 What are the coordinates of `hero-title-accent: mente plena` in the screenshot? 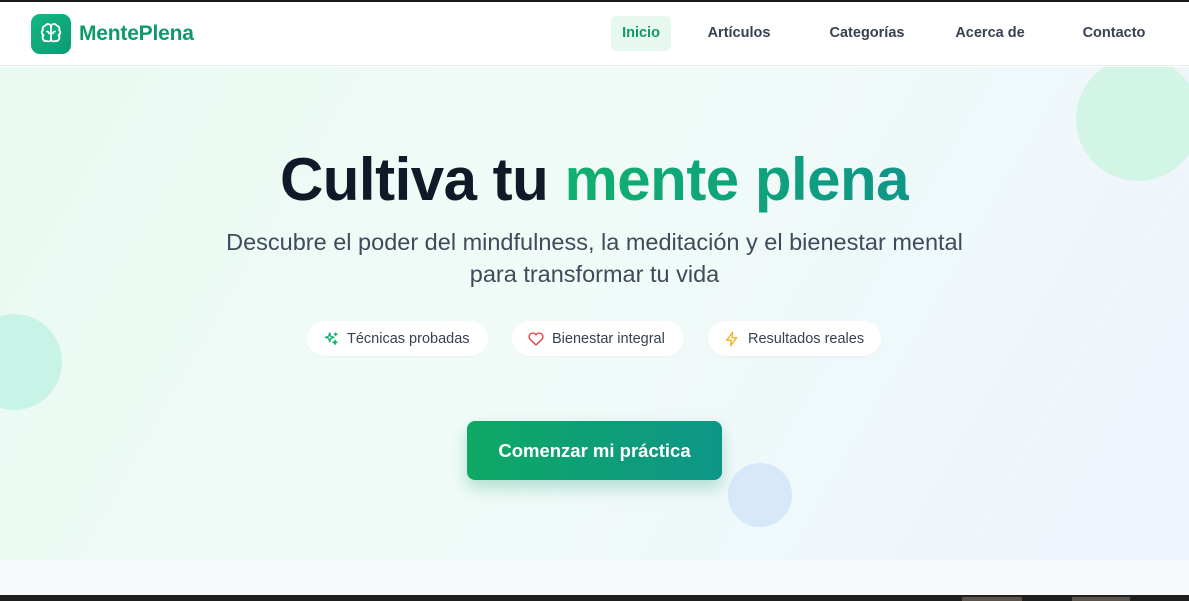 It's located at (737, 179).